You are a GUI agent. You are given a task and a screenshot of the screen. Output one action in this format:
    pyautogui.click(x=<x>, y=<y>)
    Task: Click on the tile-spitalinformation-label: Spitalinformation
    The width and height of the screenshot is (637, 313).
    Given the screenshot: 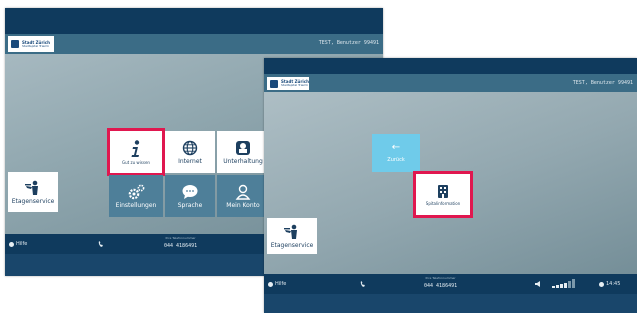 What is the action you would take?
    pyautogui.click(x=443, y=203)
    